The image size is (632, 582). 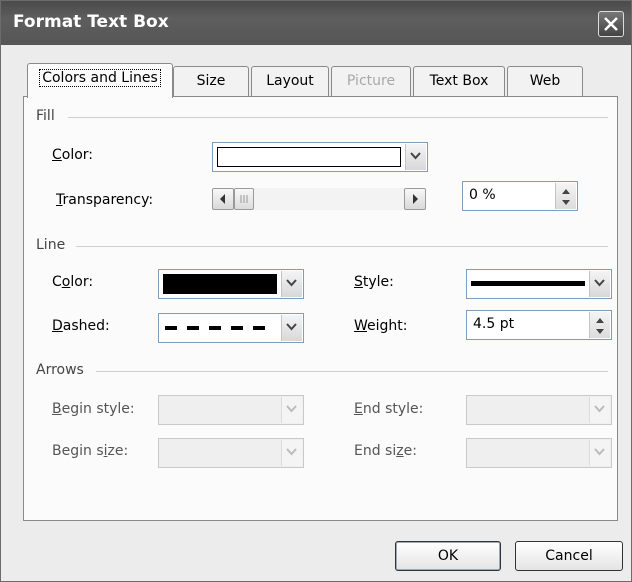 I want to click on line-style-preview, so click(x=528, y=283).